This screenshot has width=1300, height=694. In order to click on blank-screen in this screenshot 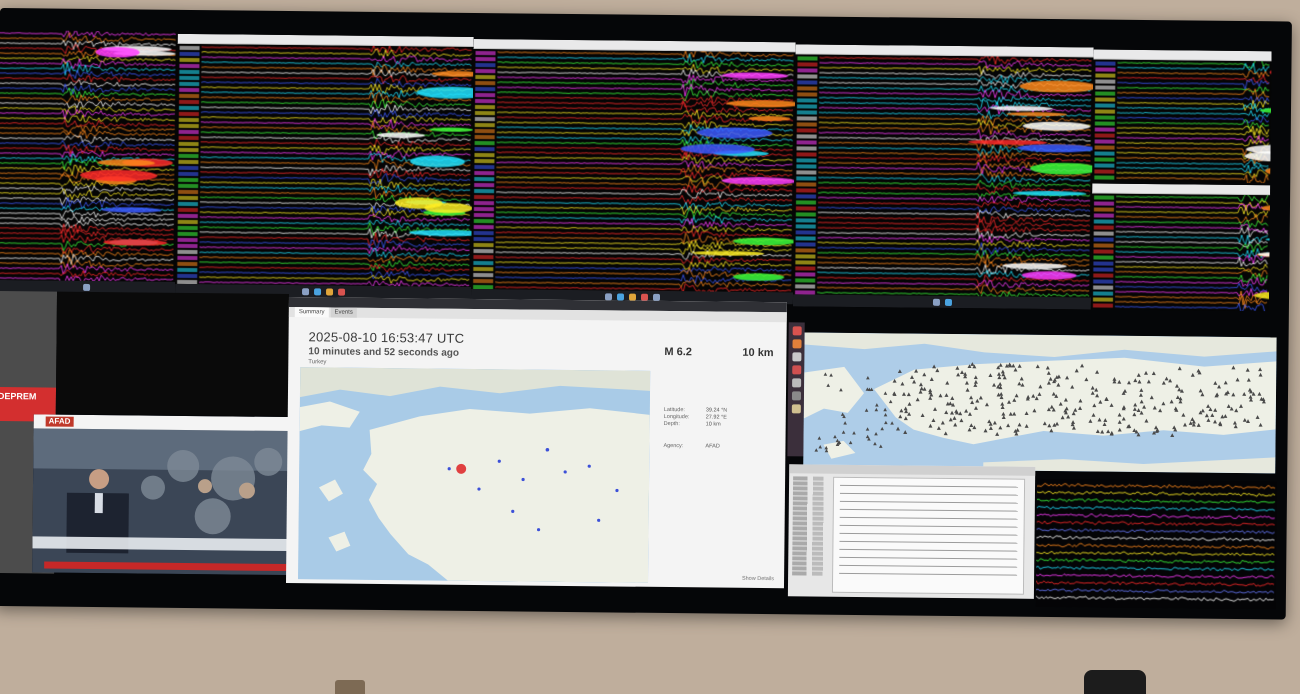, I will do `click(172, 354)`.